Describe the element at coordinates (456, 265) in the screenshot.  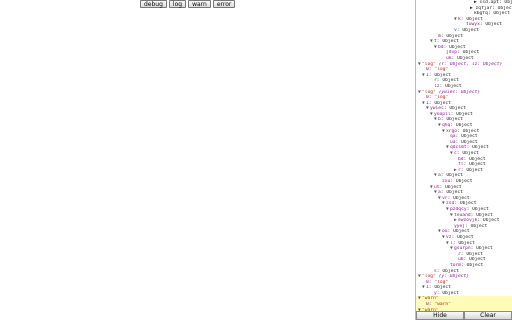
I see `property-key: torm` at that location.